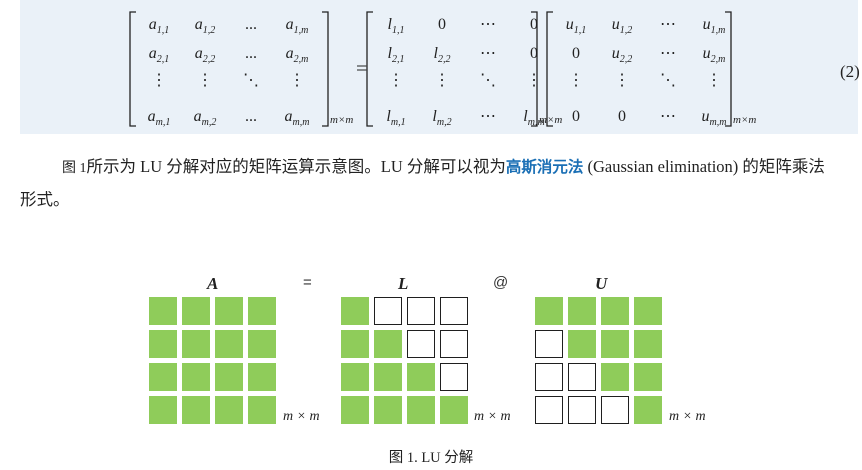 This screenshot has height=470, width=862. Describe the element at coordinates (492, 416) in the screenshot. I see `dim-label-l: m × m` at that location.